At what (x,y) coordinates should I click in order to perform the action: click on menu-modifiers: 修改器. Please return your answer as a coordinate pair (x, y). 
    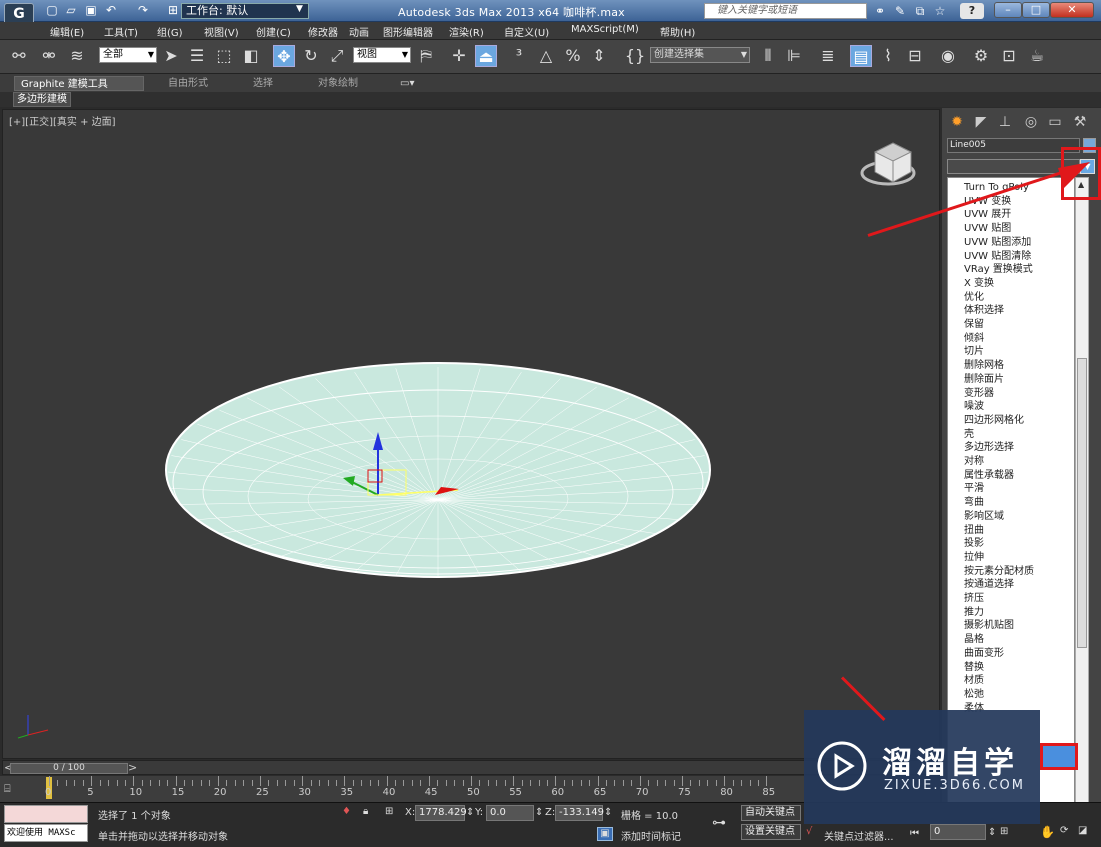
    Looking at the image, I should click on (323, 31).